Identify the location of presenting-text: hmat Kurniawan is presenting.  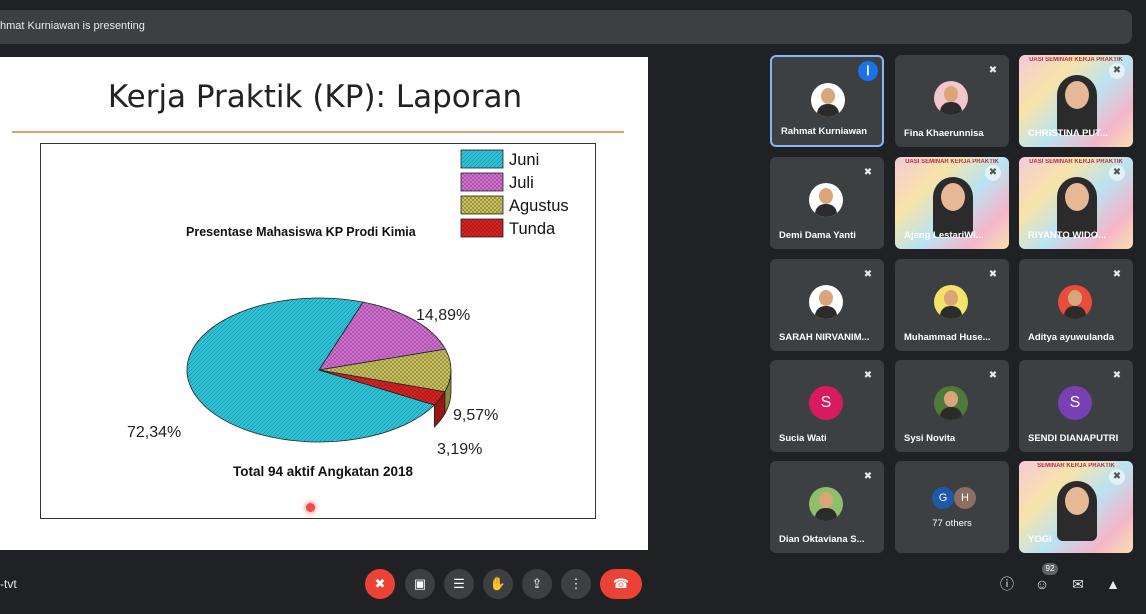
(72, 26).